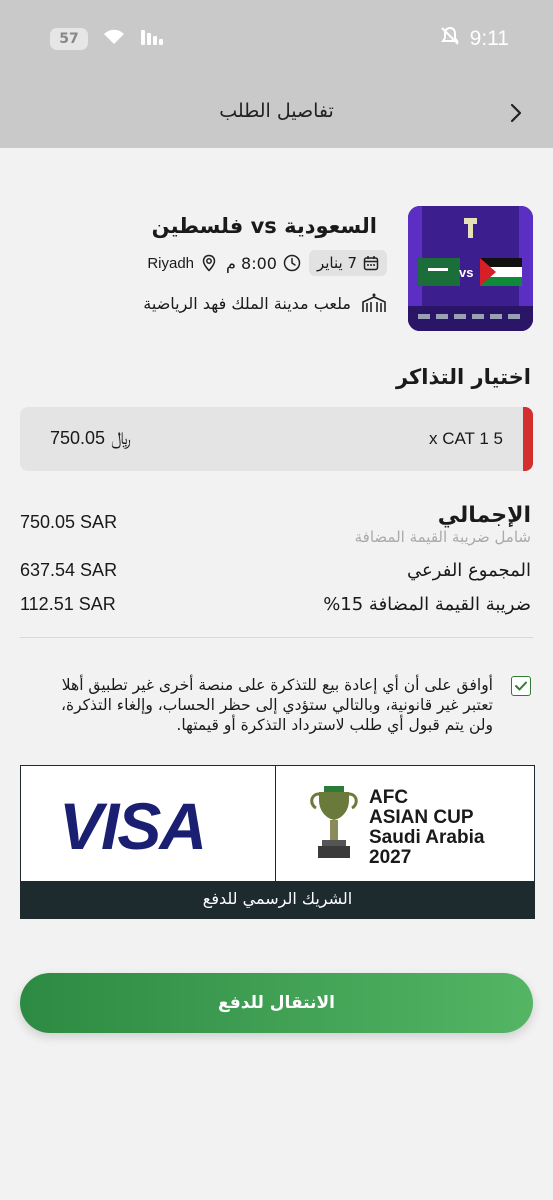  I want to click on afc-logo-text: AFC ASIAN CUP Saudi Arabia 2027, so click(426, 828).